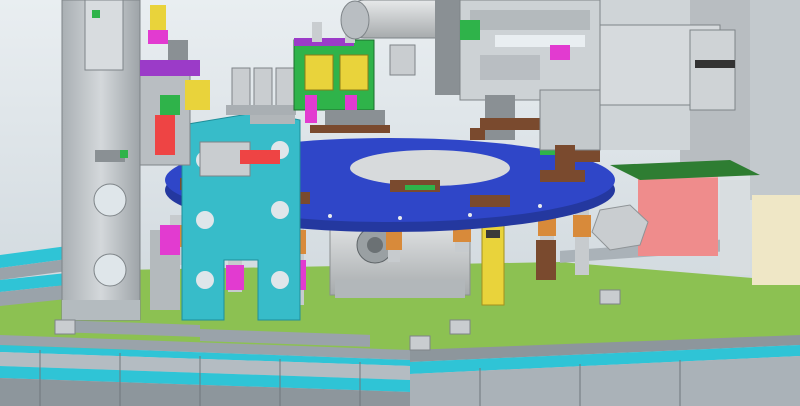 The width and height of the screenshot is (800, 406). Describe the element at coordinates (261, 91) in the screenshot. I see `cylinders` at that location.